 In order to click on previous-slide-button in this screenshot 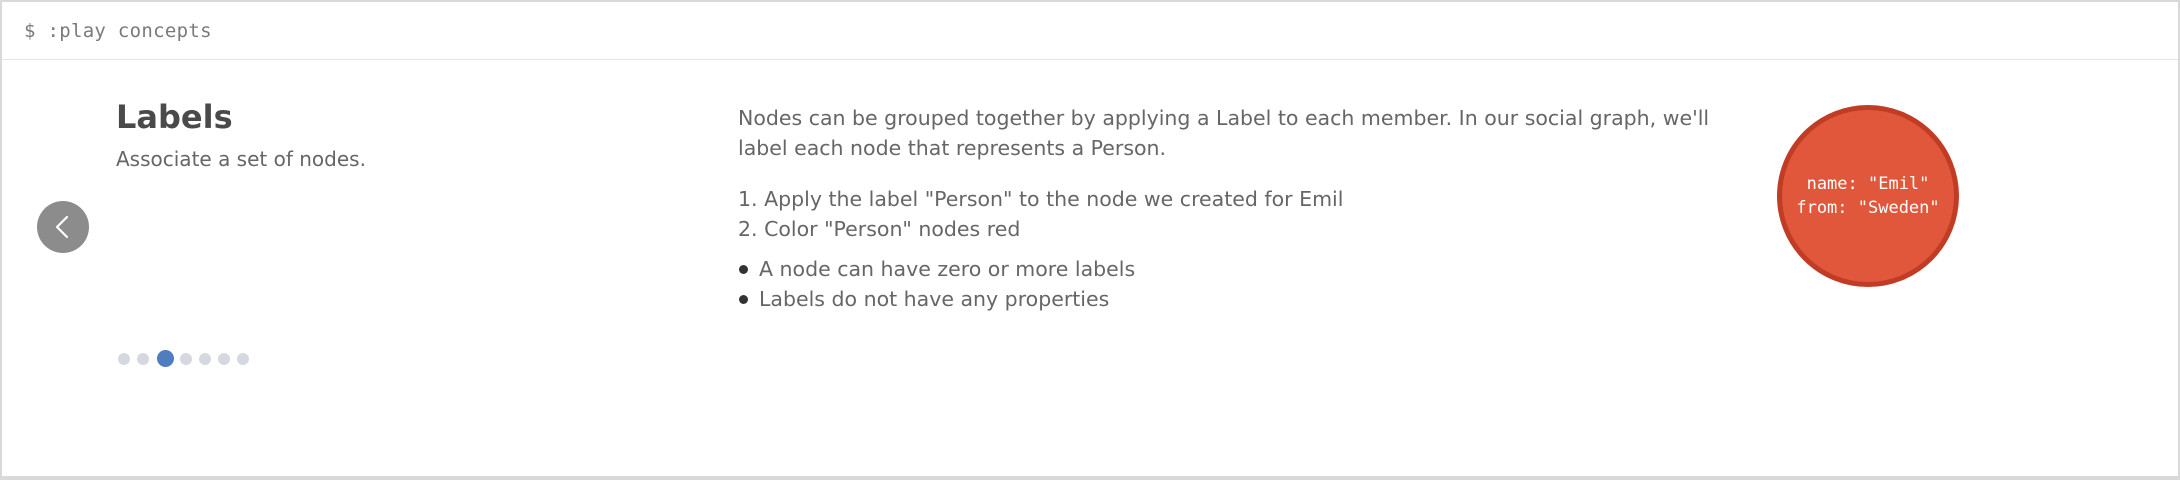, I will do `click(63, 227)`.